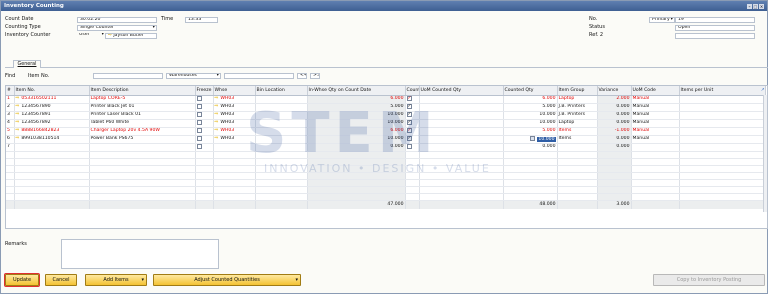  What do you see at coordinates (356, 147) in the screenshot?
I see `inwhse-qty-cell: 0.000` at bounding box center [356, 147].